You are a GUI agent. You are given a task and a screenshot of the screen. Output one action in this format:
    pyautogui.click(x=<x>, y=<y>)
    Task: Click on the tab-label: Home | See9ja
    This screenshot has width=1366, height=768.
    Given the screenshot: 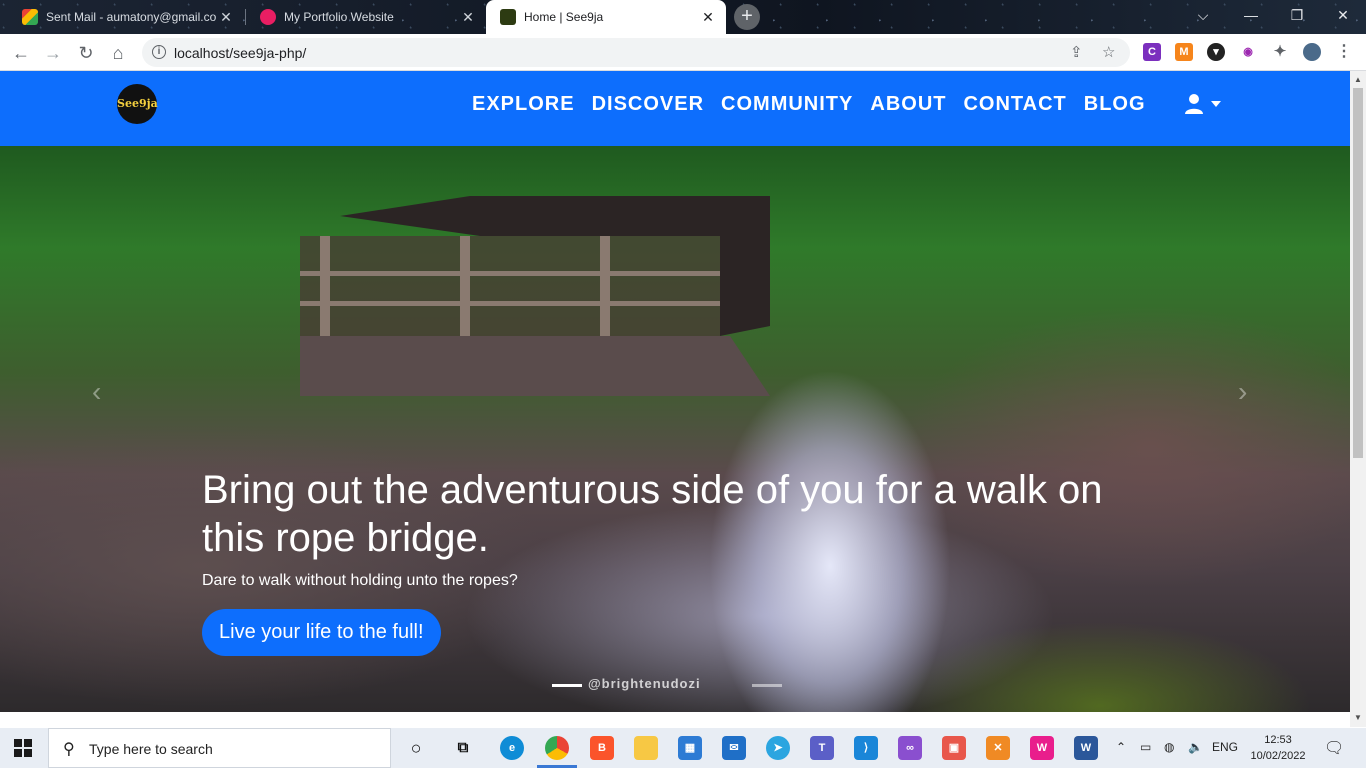 What is the action you would take?
    pyautogui.click(x=564, y=17)
    